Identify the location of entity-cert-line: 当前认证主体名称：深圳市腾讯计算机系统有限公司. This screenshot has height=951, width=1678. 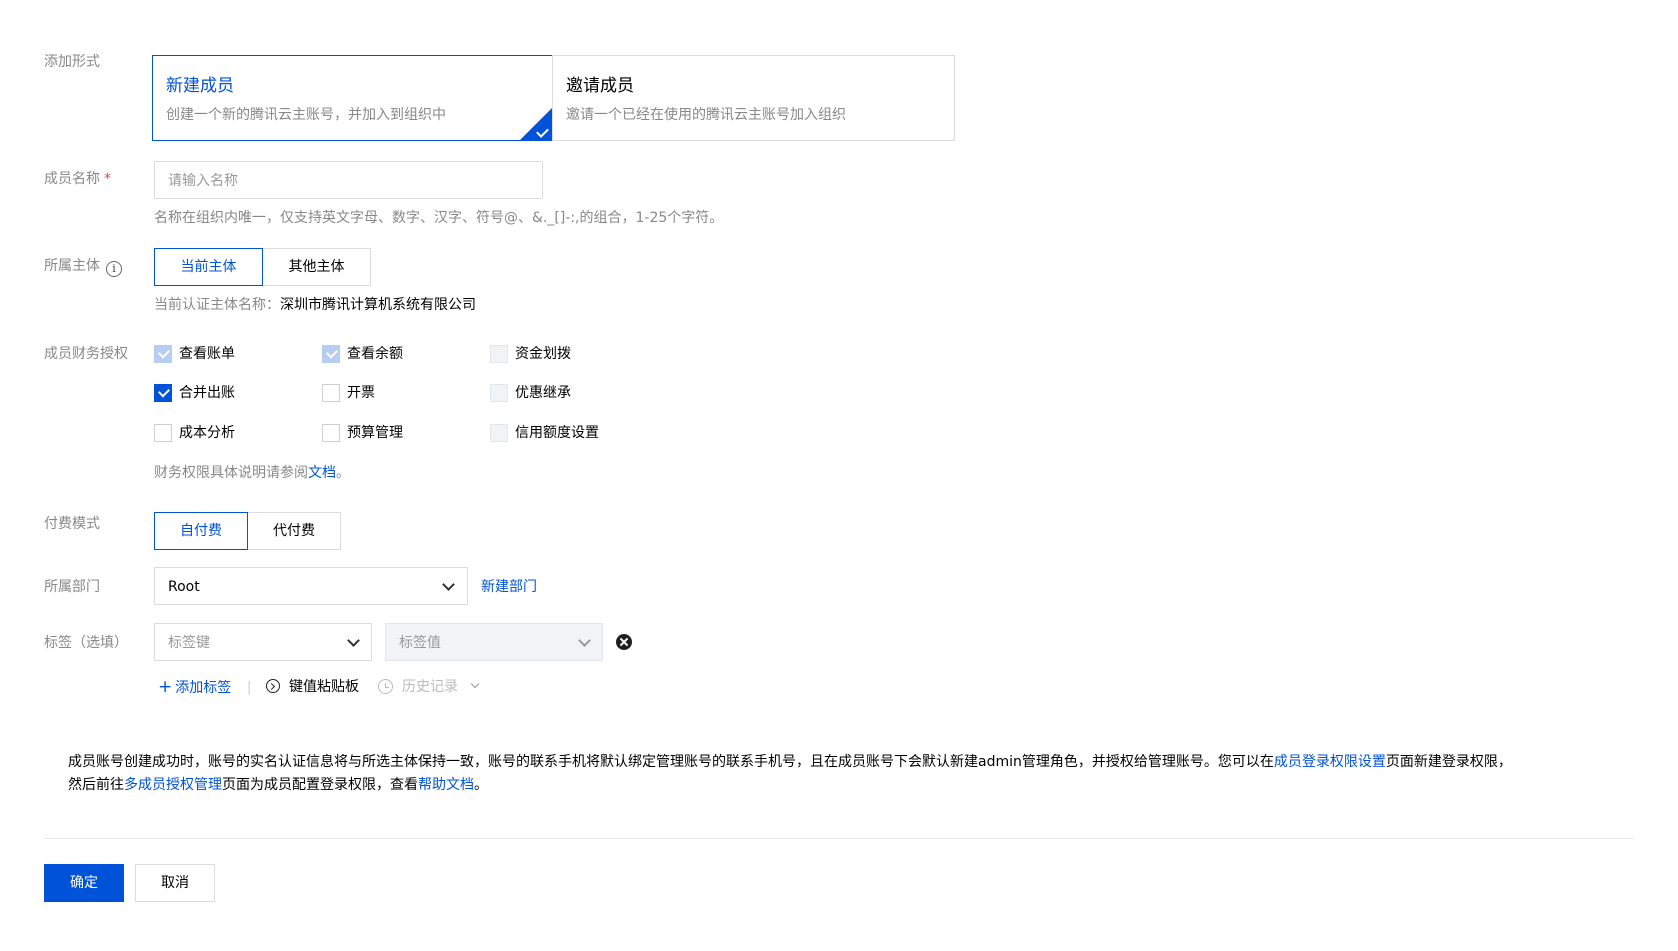
(315, 305).